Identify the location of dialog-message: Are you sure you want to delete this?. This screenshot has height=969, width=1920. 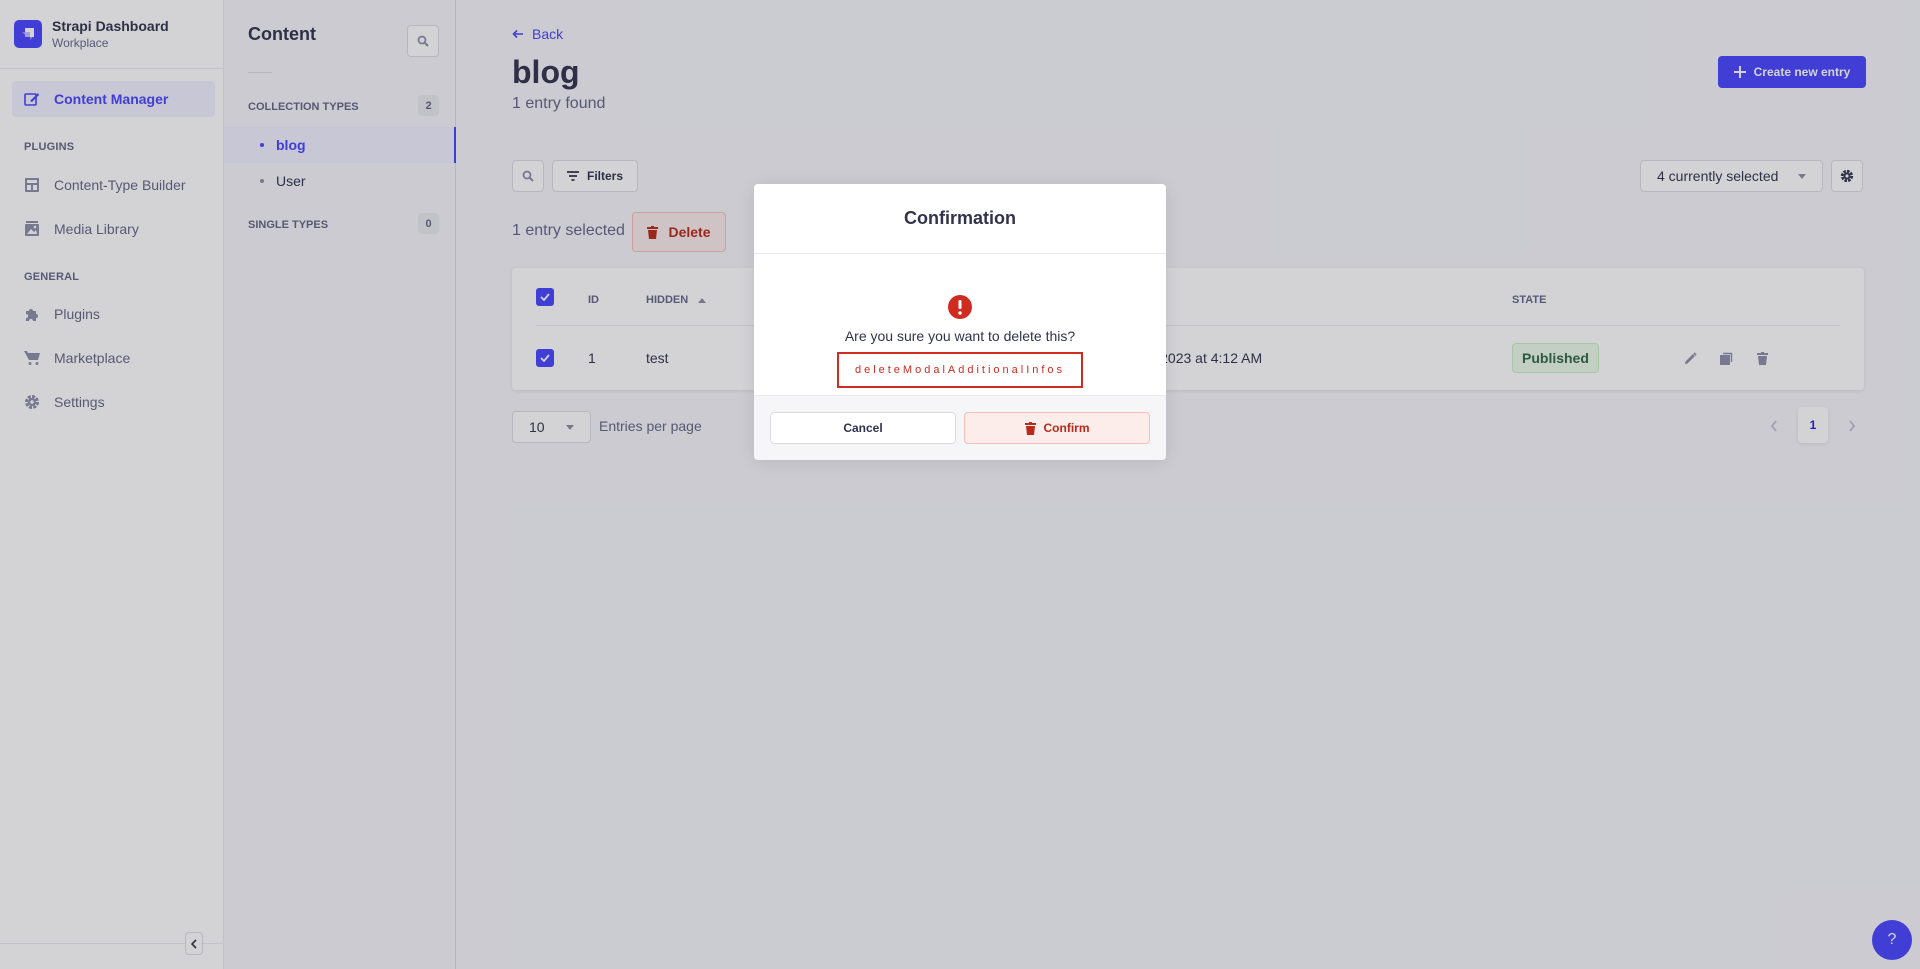
(960, 336).